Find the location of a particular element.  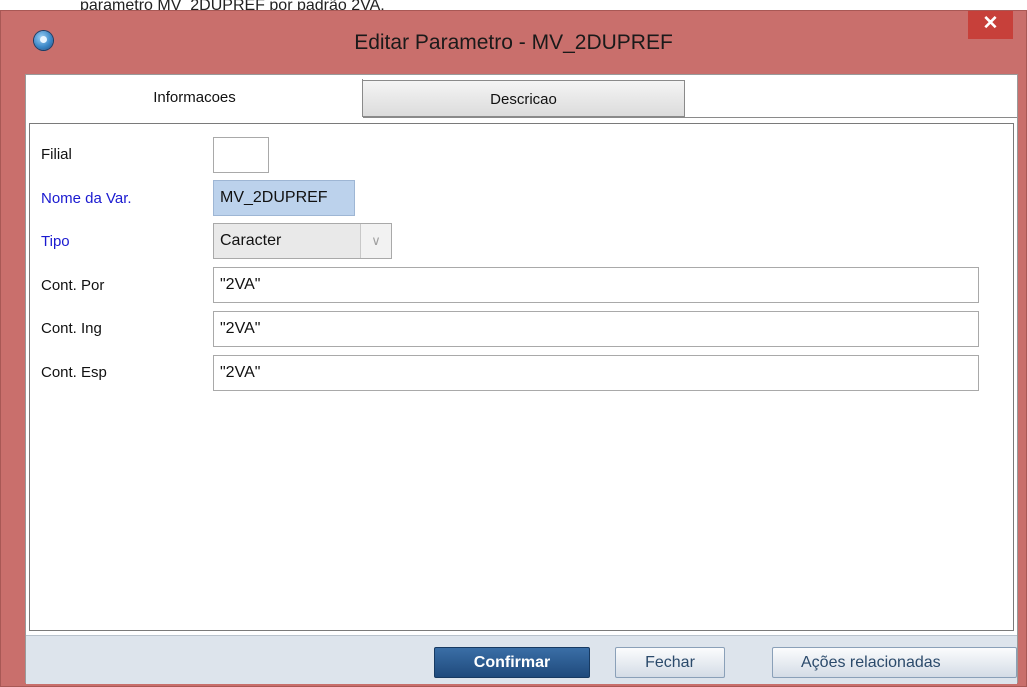

chevron-down-icon: ∨ is located at coordinates (375, 241).